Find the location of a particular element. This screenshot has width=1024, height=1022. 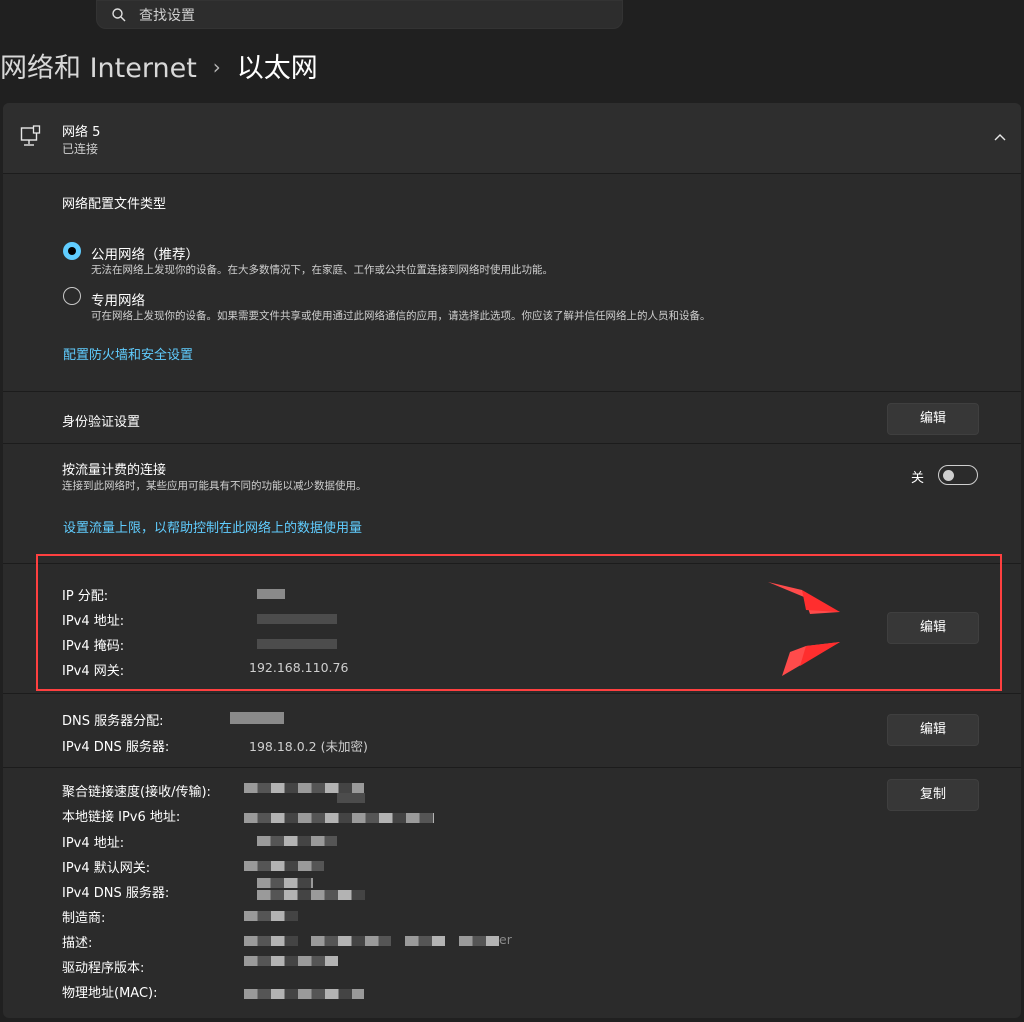

dns-edit-button: 编辑 is located at coordinates (933, 730).